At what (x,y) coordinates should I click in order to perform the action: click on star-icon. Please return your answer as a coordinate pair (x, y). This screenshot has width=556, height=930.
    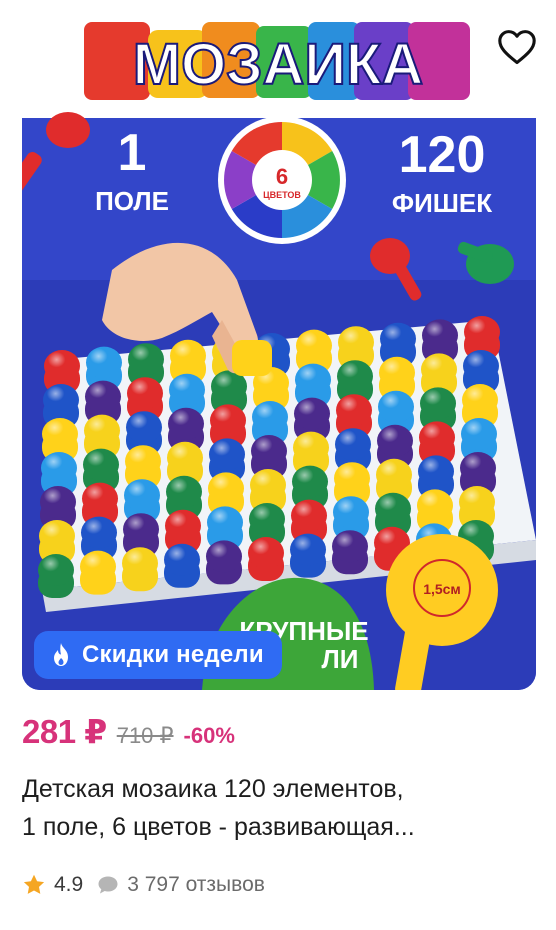
    Looking at the image, I should click on (34, 885).